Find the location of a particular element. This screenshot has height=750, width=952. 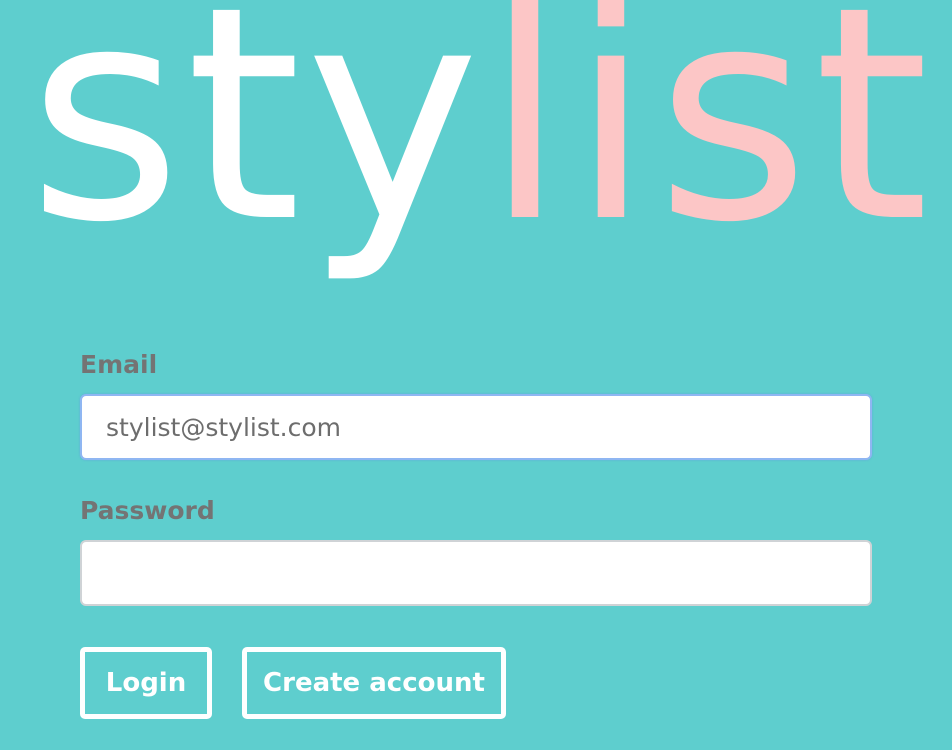

password-label: Password is located at coordinates (147, 510).